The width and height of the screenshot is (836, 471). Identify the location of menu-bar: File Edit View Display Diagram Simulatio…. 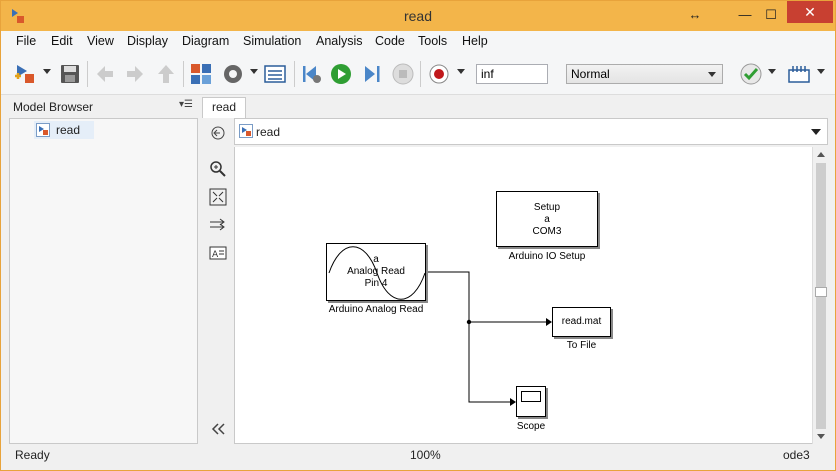
(418, 42).